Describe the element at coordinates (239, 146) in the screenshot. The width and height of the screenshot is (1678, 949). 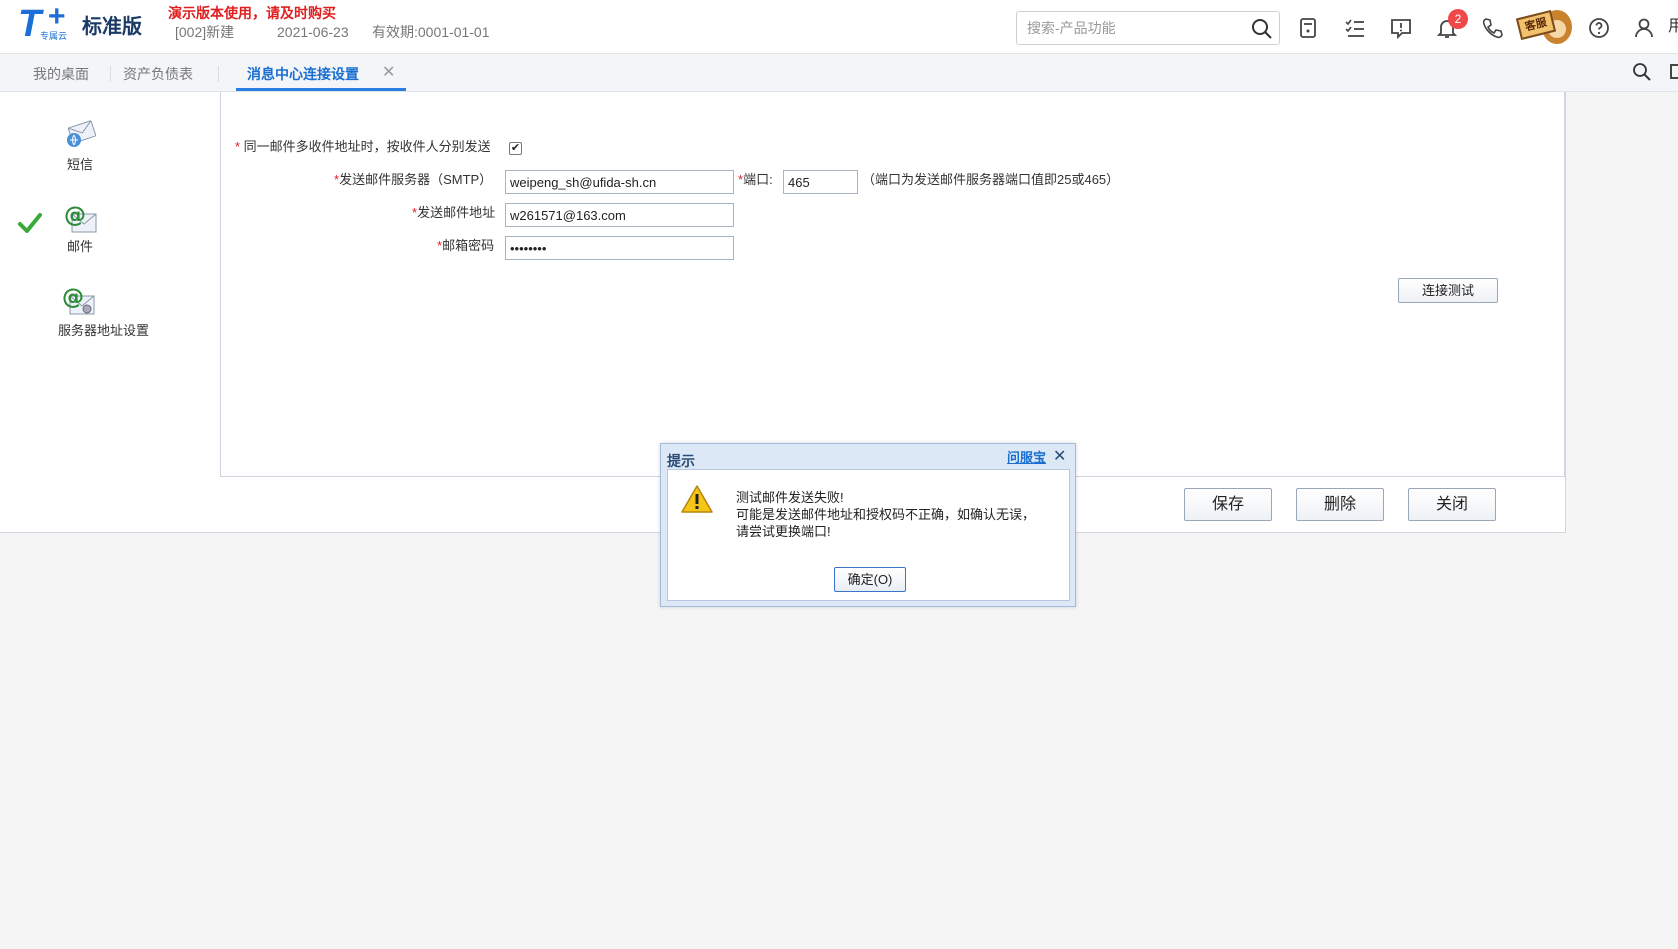
I see `required-mark: *` at that location.